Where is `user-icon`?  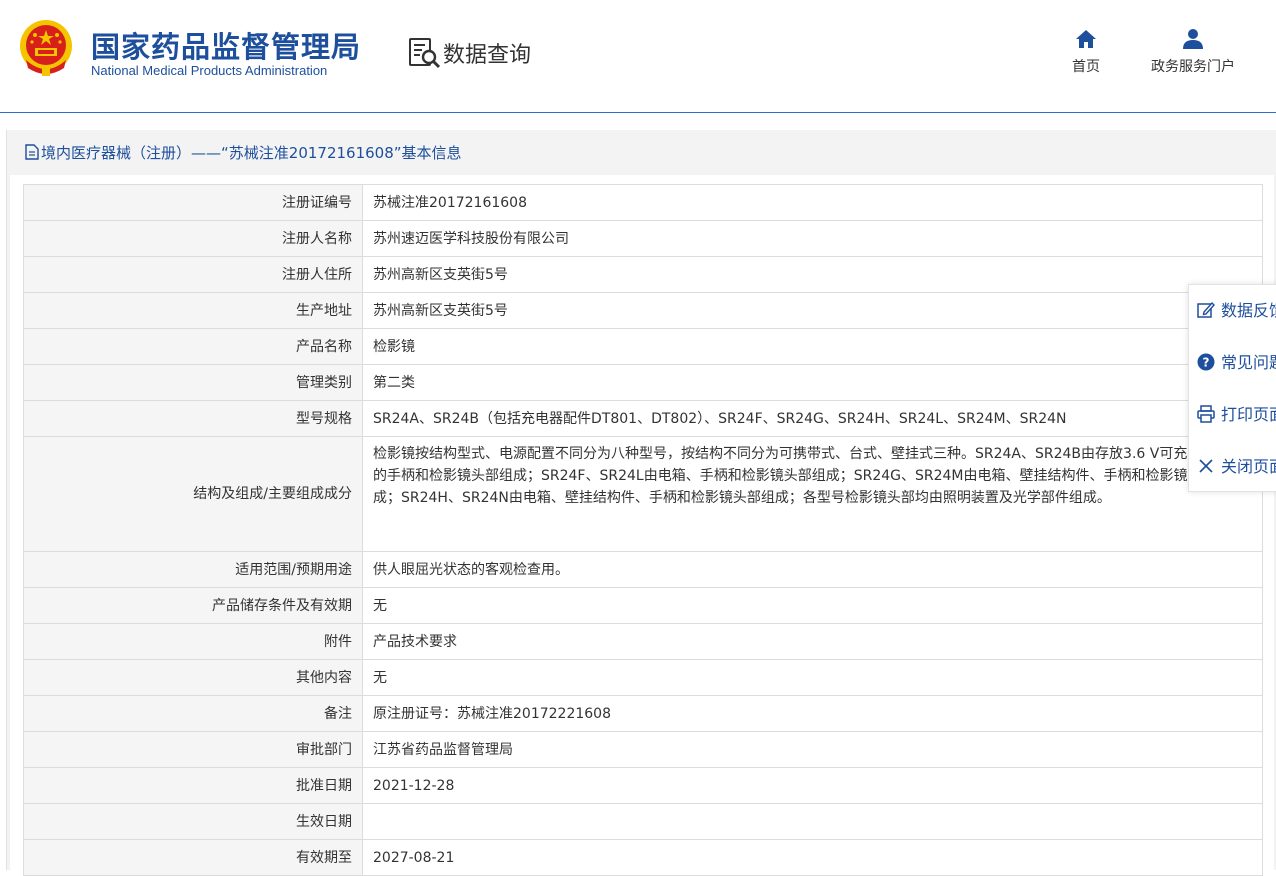 user-icon is located at coordinates (1193, 39).